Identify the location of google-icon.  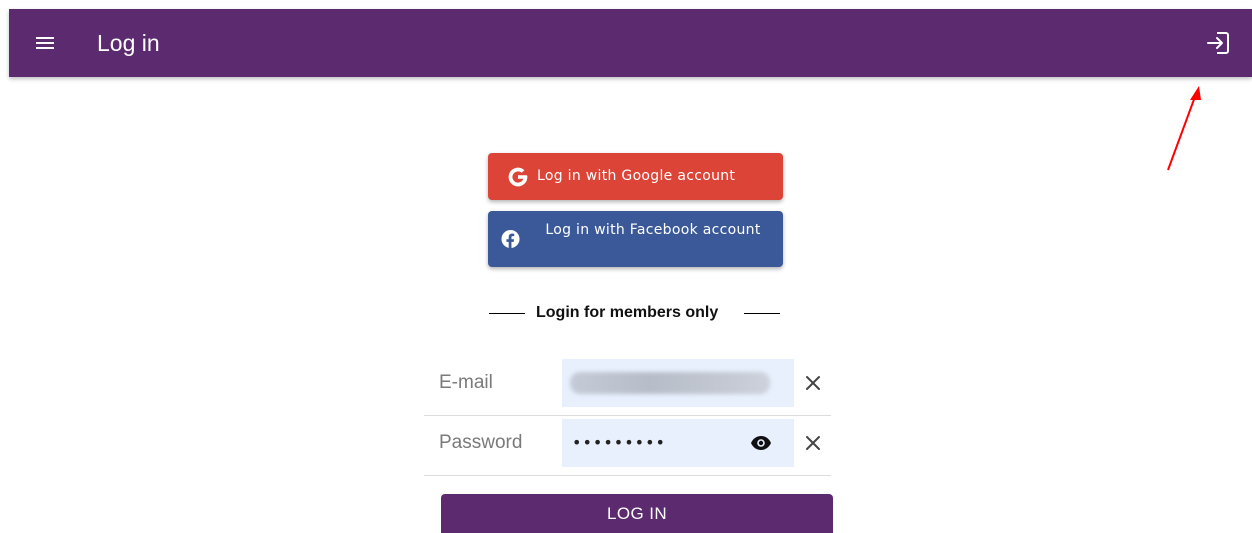
(518, 177).